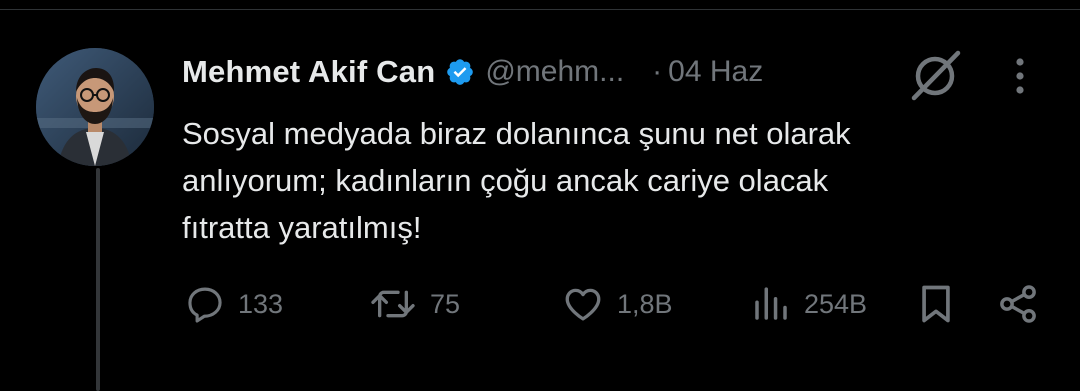 This screenshot has height=391, width=1080. I want to click on verified-badge-icon, so click(460, 72).